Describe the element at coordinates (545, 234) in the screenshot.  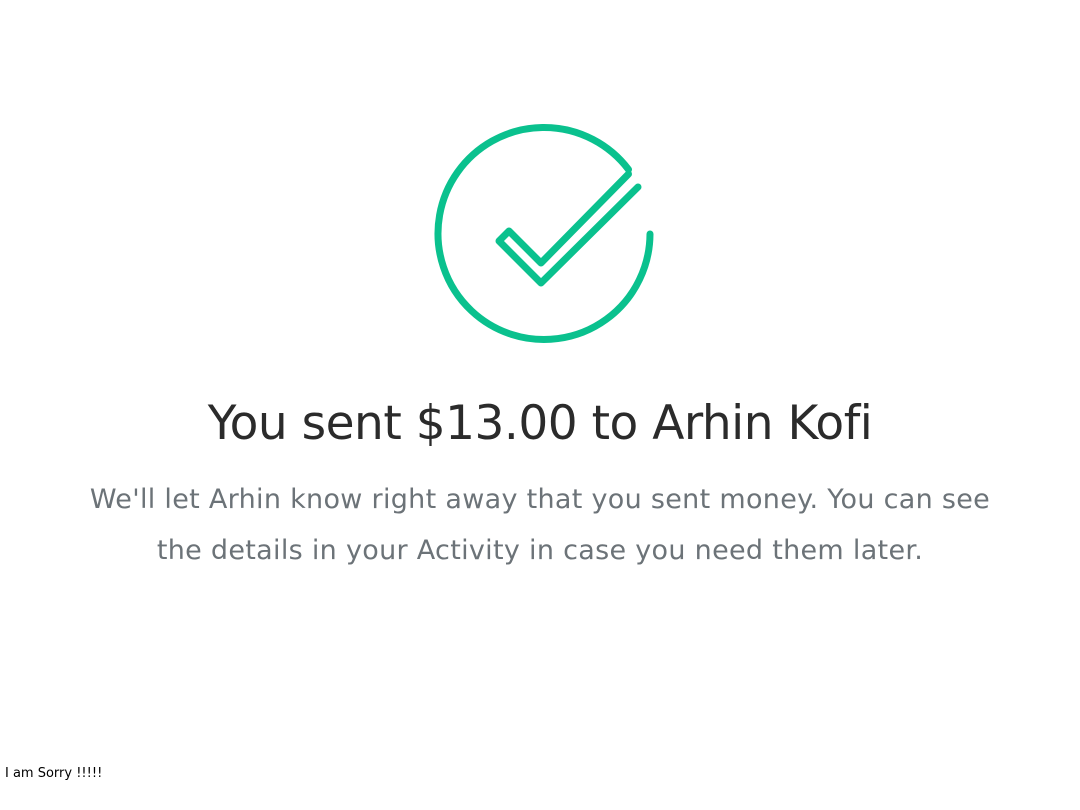
I see `check-circle-icon` at that location.